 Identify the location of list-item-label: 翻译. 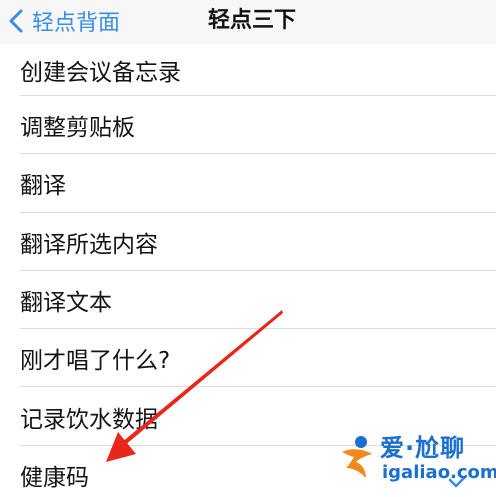
(43, 186).